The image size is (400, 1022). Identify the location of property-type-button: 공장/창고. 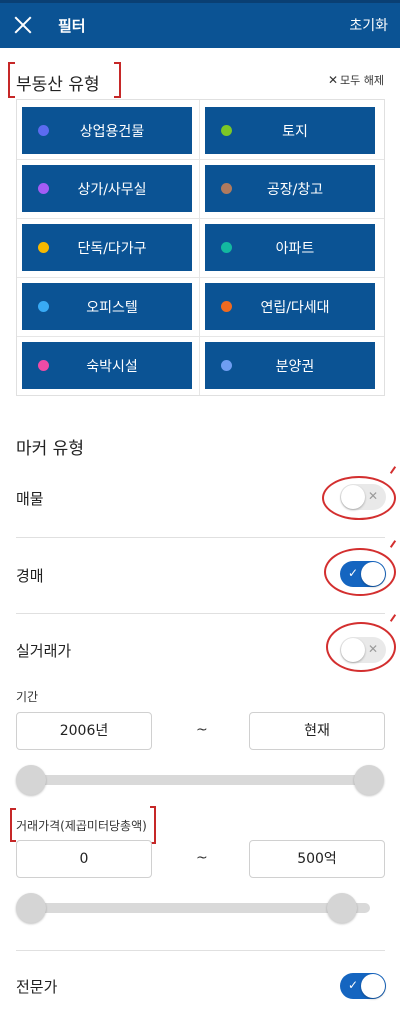
(290, 188).